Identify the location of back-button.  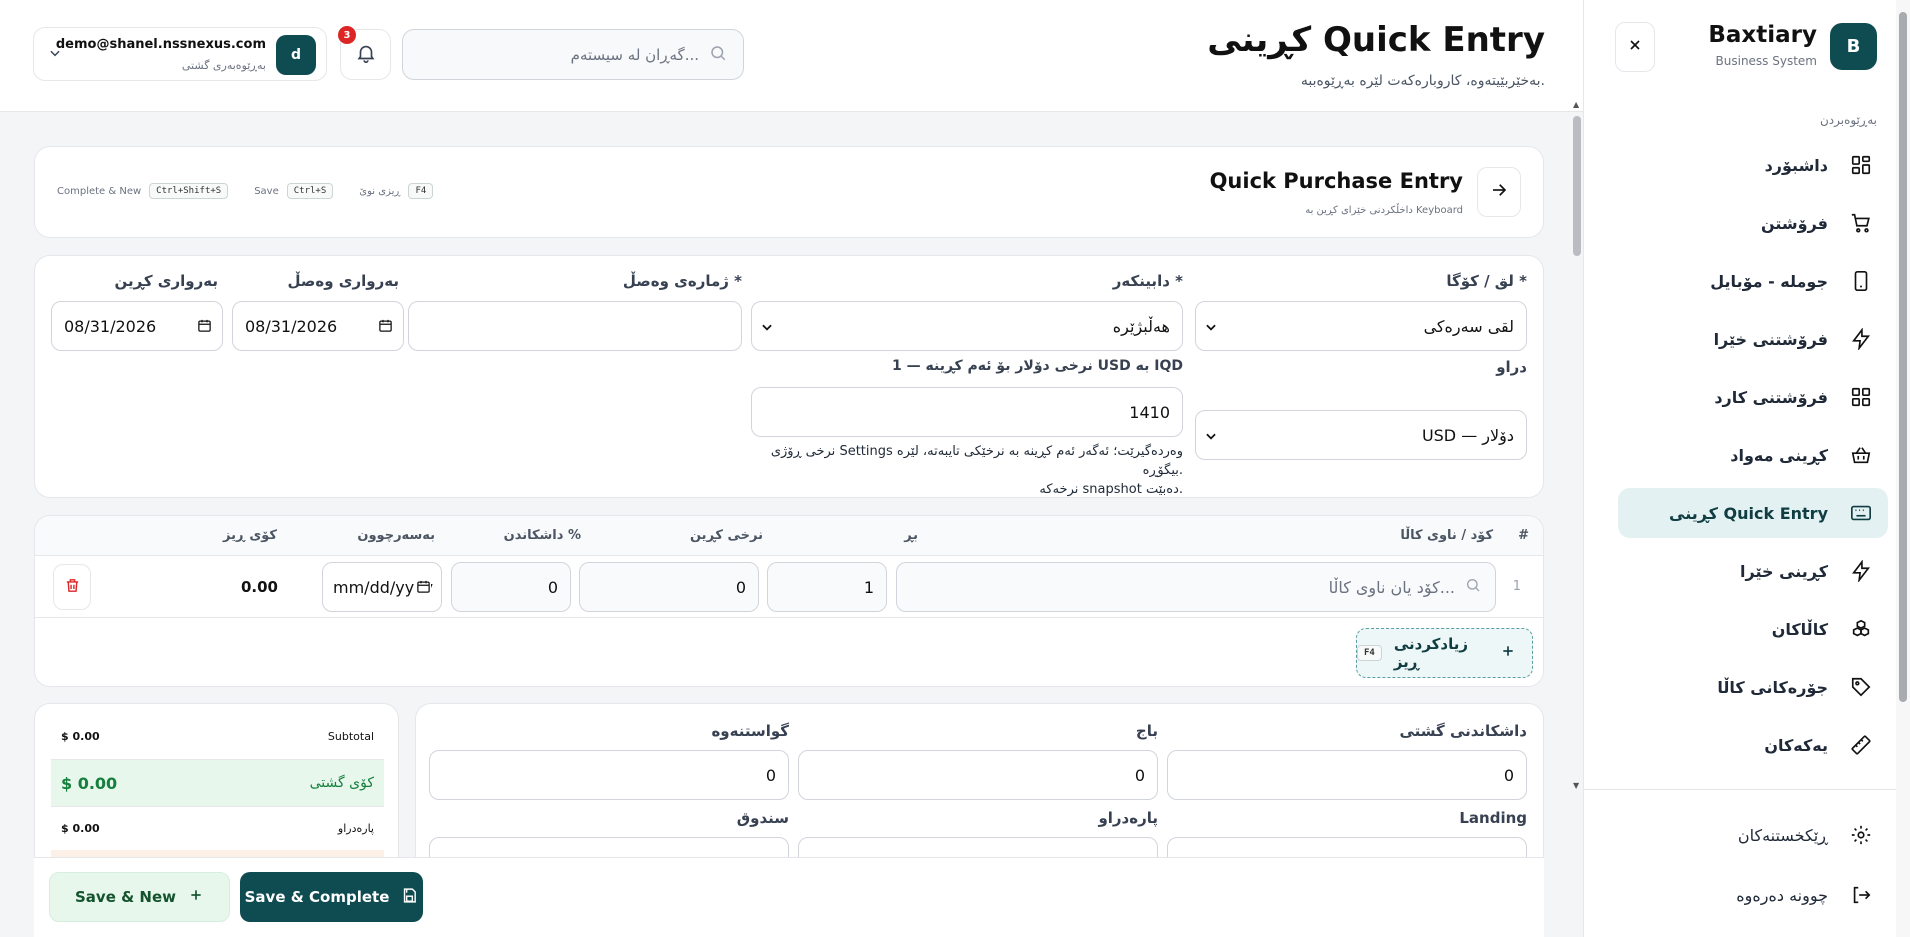
(1499, 192).